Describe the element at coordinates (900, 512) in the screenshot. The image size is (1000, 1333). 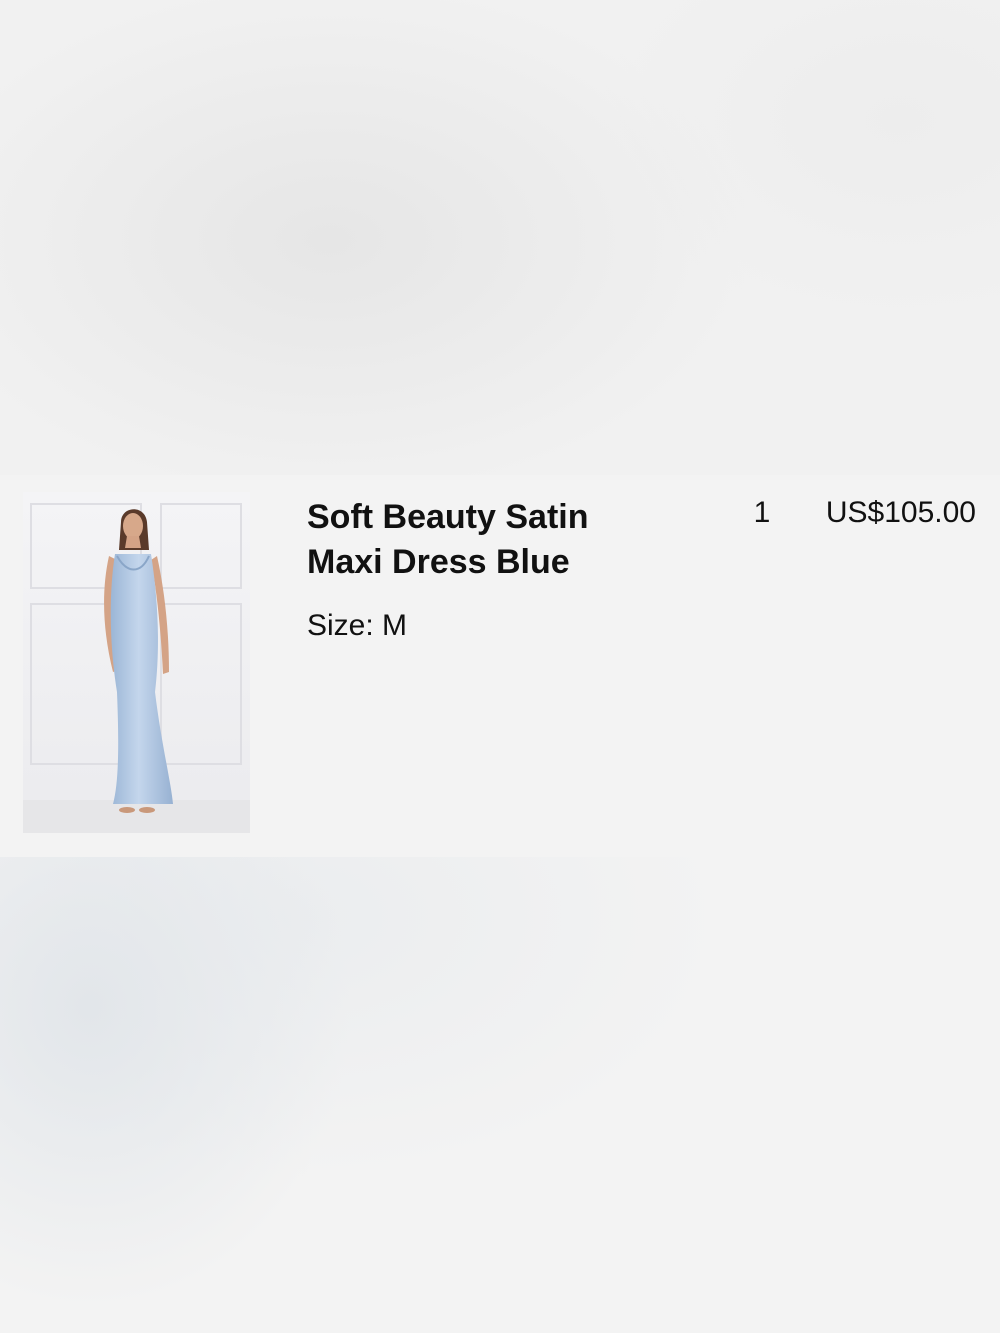
I see `price-value: US$105.00` at that location.